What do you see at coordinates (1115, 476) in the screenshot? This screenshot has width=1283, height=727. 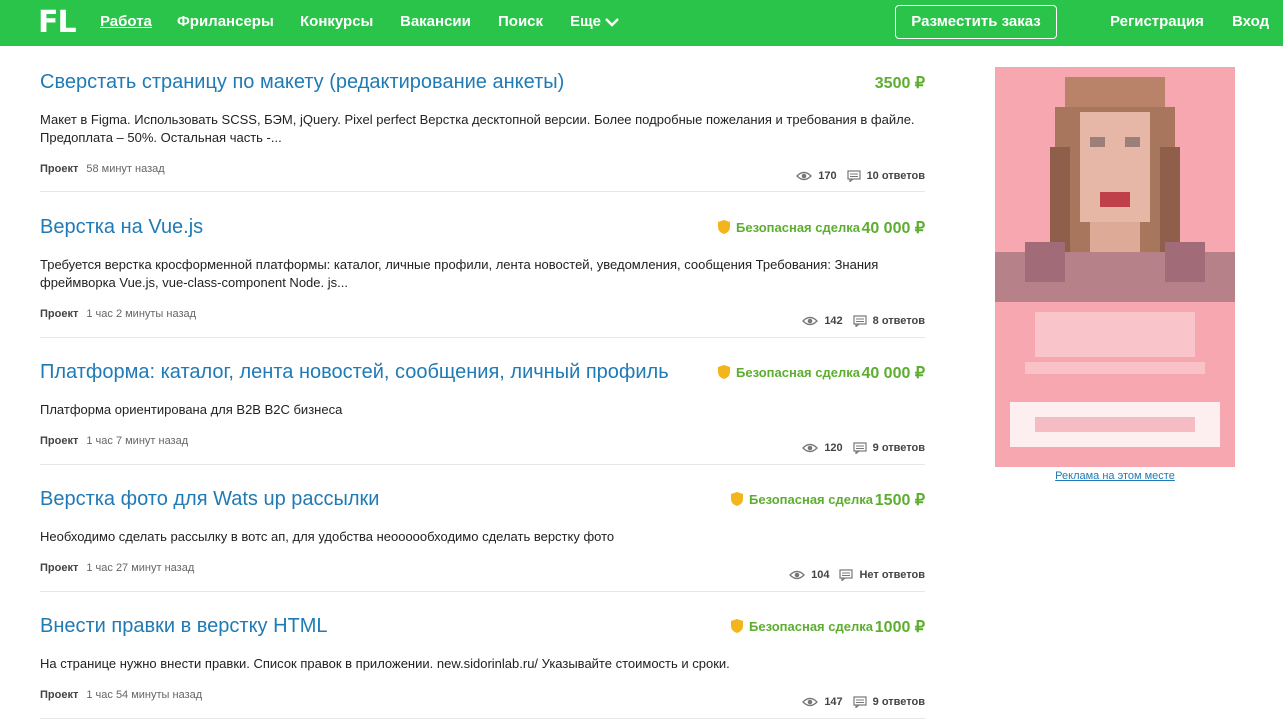 I see `ad-place-link: Реклама на этом месте` at bounding box center [1115, 476].